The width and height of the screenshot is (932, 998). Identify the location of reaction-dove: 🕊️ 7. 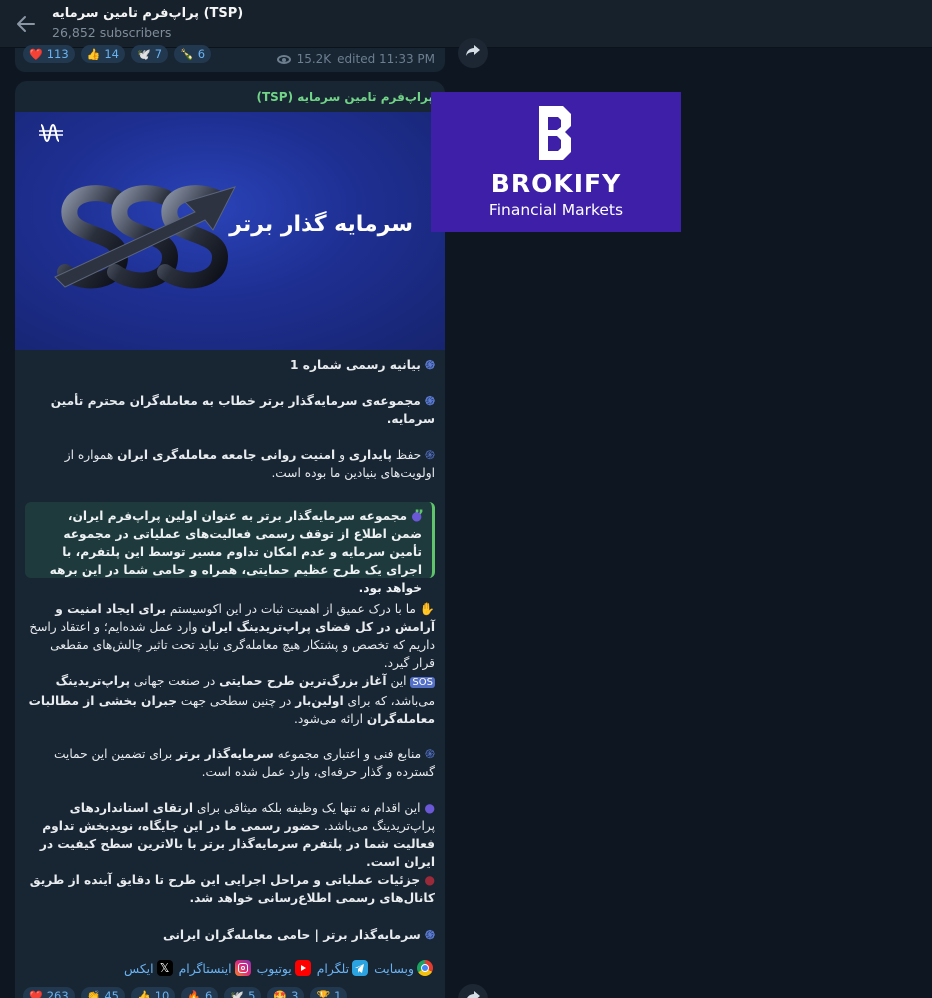
(150, 54).